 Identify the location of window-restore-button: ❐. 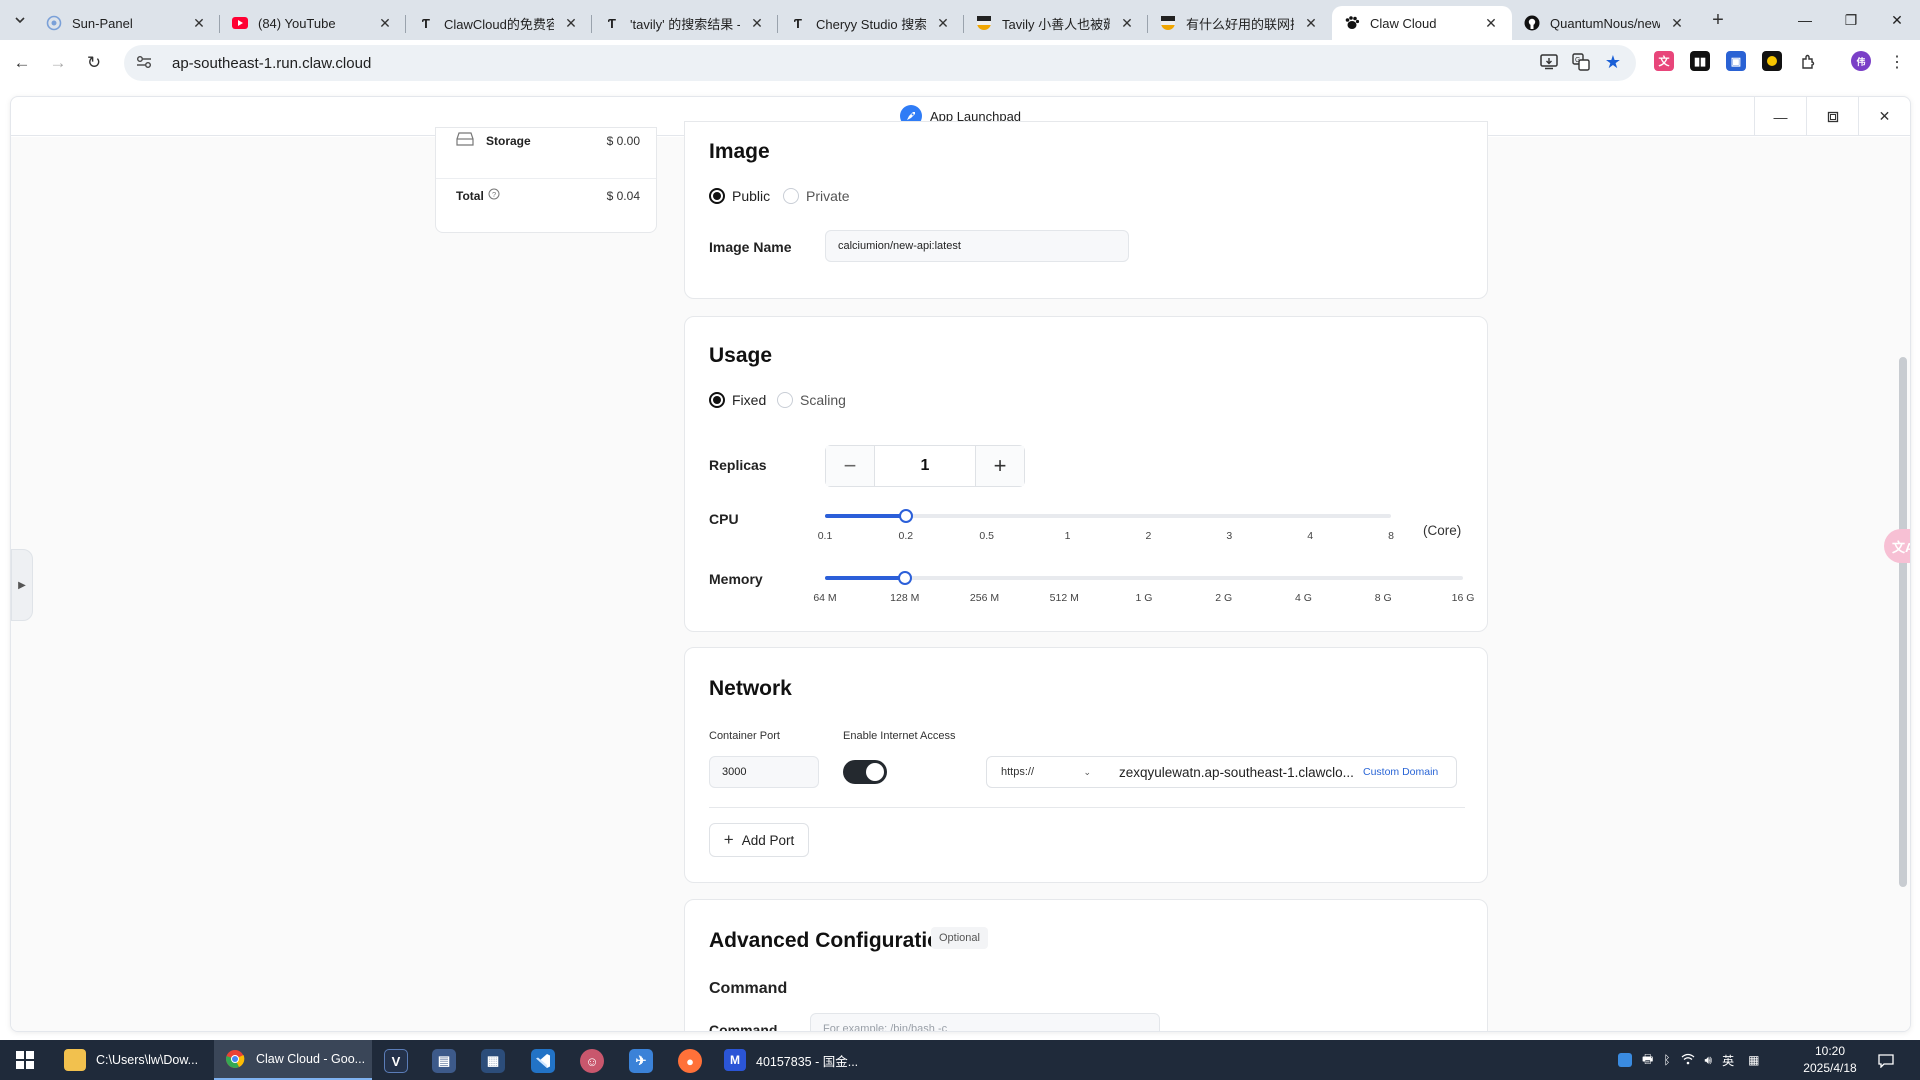
(1851, 20).